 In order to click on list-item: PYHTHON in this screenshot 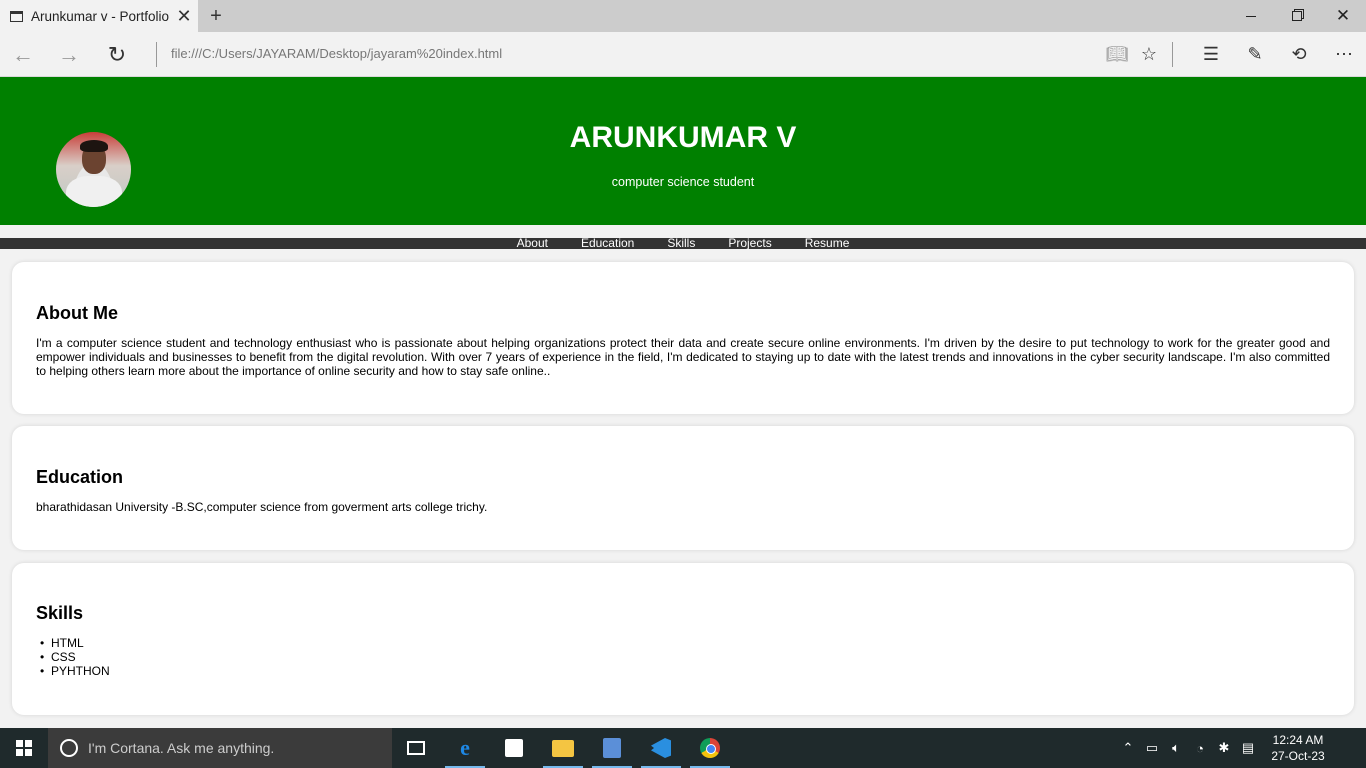, I will do `click(75, 671)`.